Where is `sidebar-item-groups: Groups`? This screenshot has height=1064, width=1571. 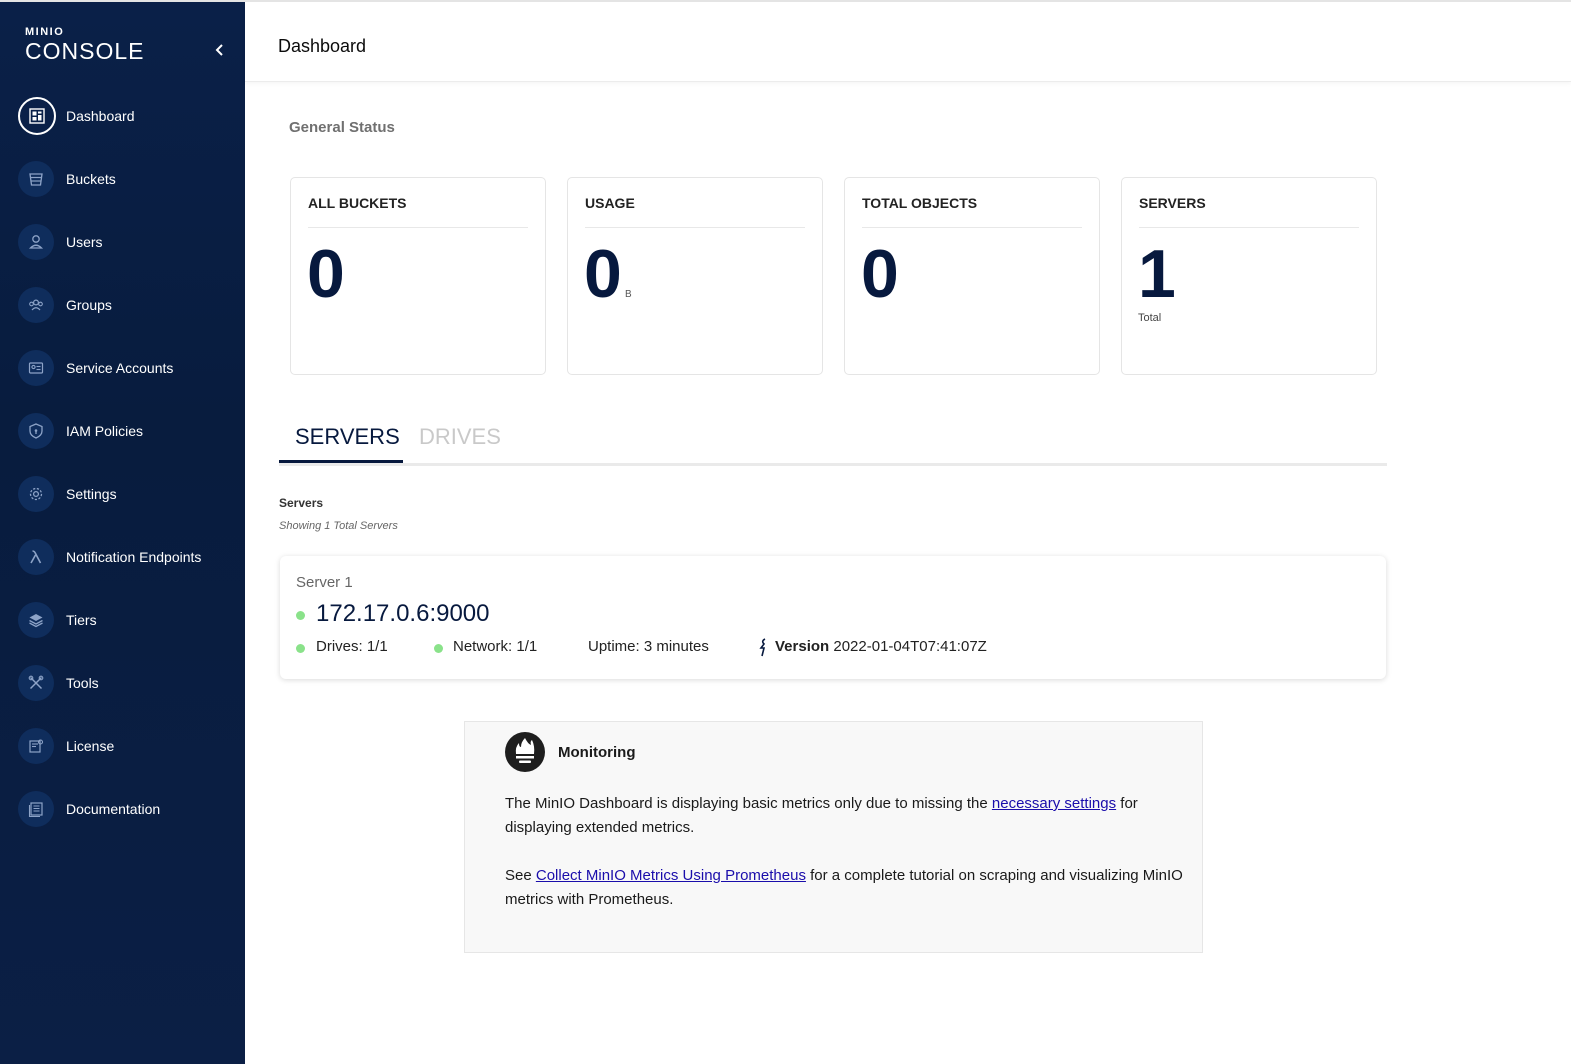
sidebar-item-groups: Groups is located at coordinates (122, 304).